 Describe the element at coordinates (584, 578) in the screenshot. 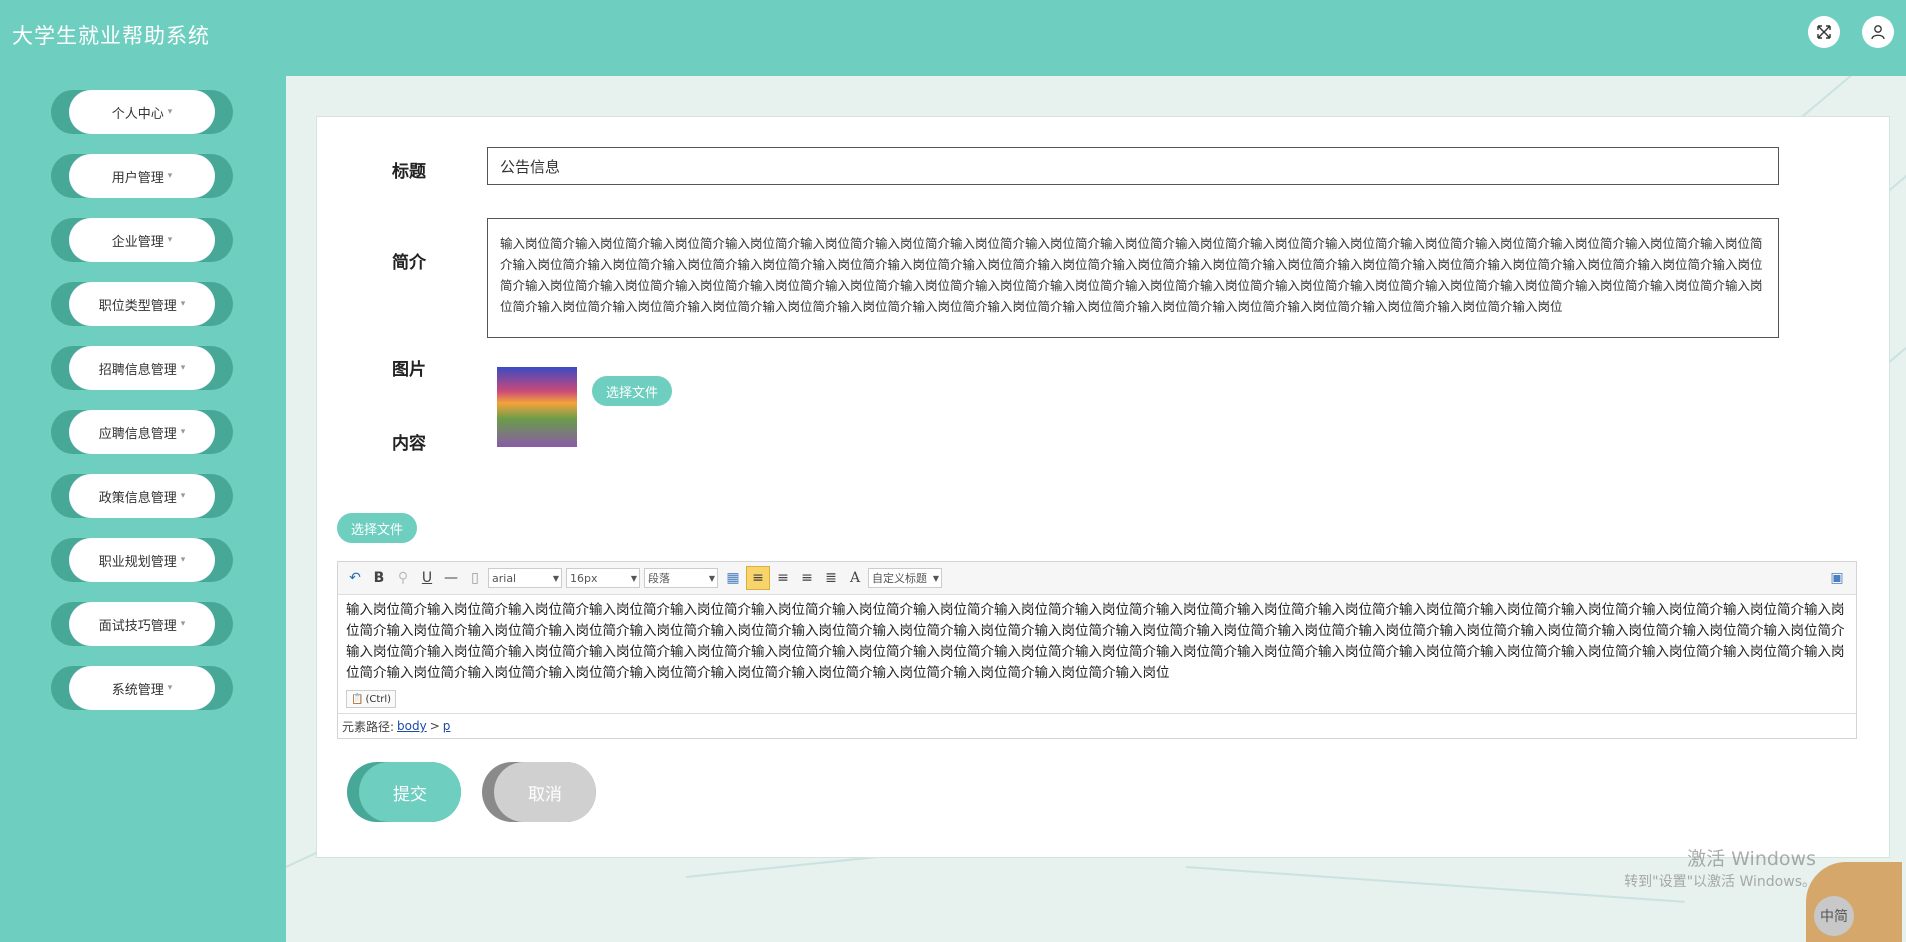

I see `font-size-value: 16px` at that location.